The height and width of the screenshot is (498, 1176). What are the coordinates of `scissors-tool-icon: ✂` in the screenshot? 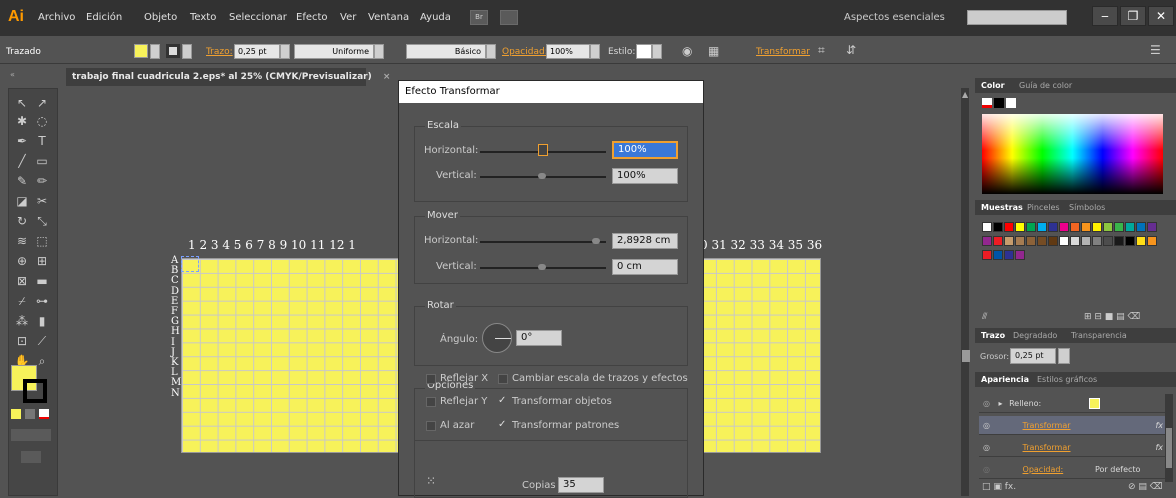 It's located at (42, 201).